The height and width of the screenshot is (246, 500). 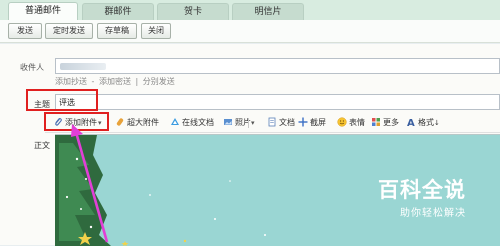 I want to click on document-button: 文档, so click(x=281, y=122).